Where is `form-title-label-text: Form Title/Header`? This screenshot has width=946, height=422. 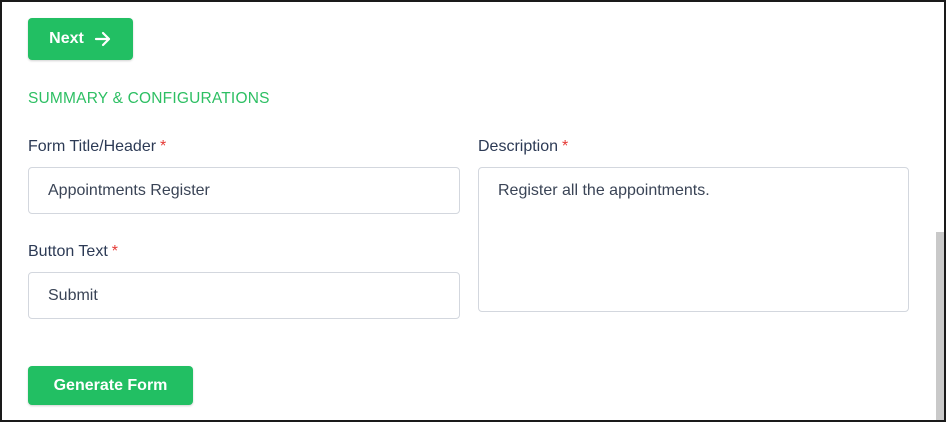 form-title-label-text: Form Title/Header is located at coordinates (92, 146).